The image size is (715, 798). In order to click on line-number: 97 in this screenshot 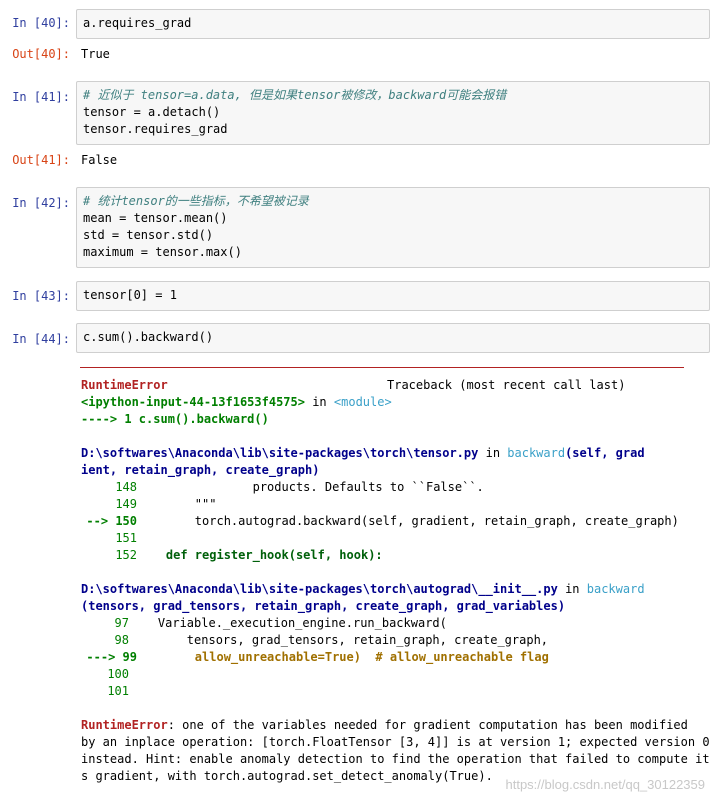, I will do `click(121, 623)`.